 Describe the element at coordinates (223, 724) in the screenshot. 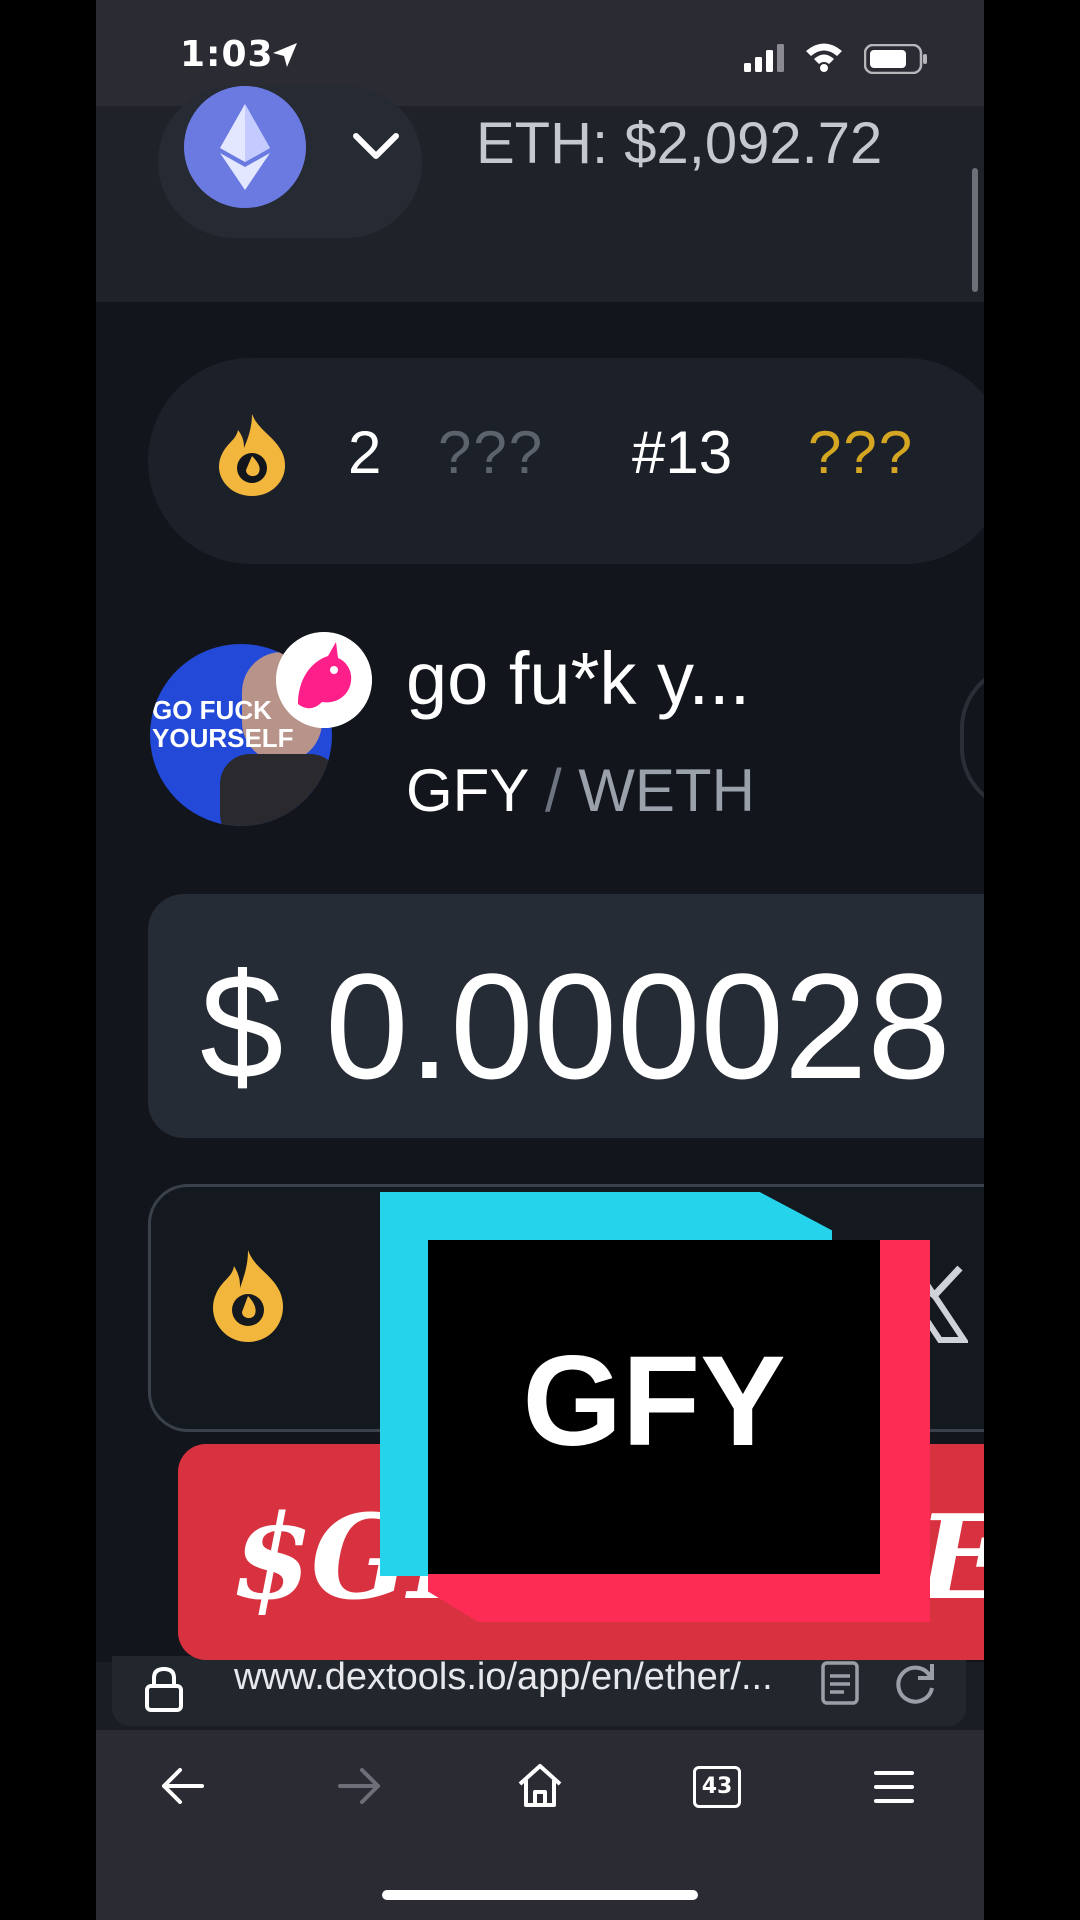

I see `avatar-text: GO FUCK YOURSELF` at that location.